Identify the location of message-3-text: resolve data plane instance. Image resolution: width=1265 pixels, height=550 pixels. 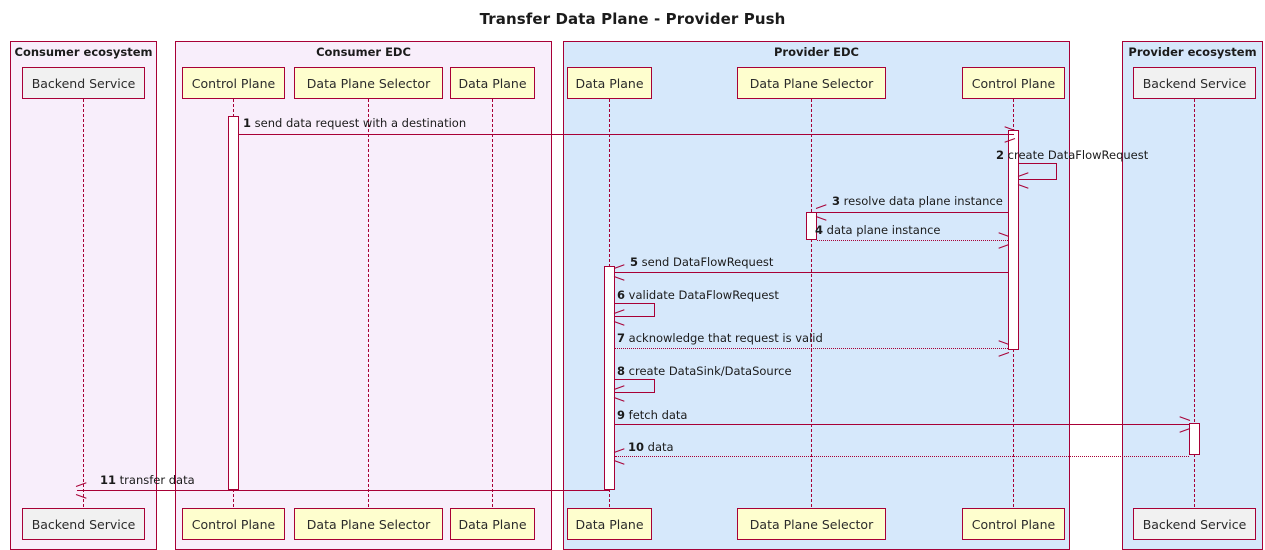
(923, 201).